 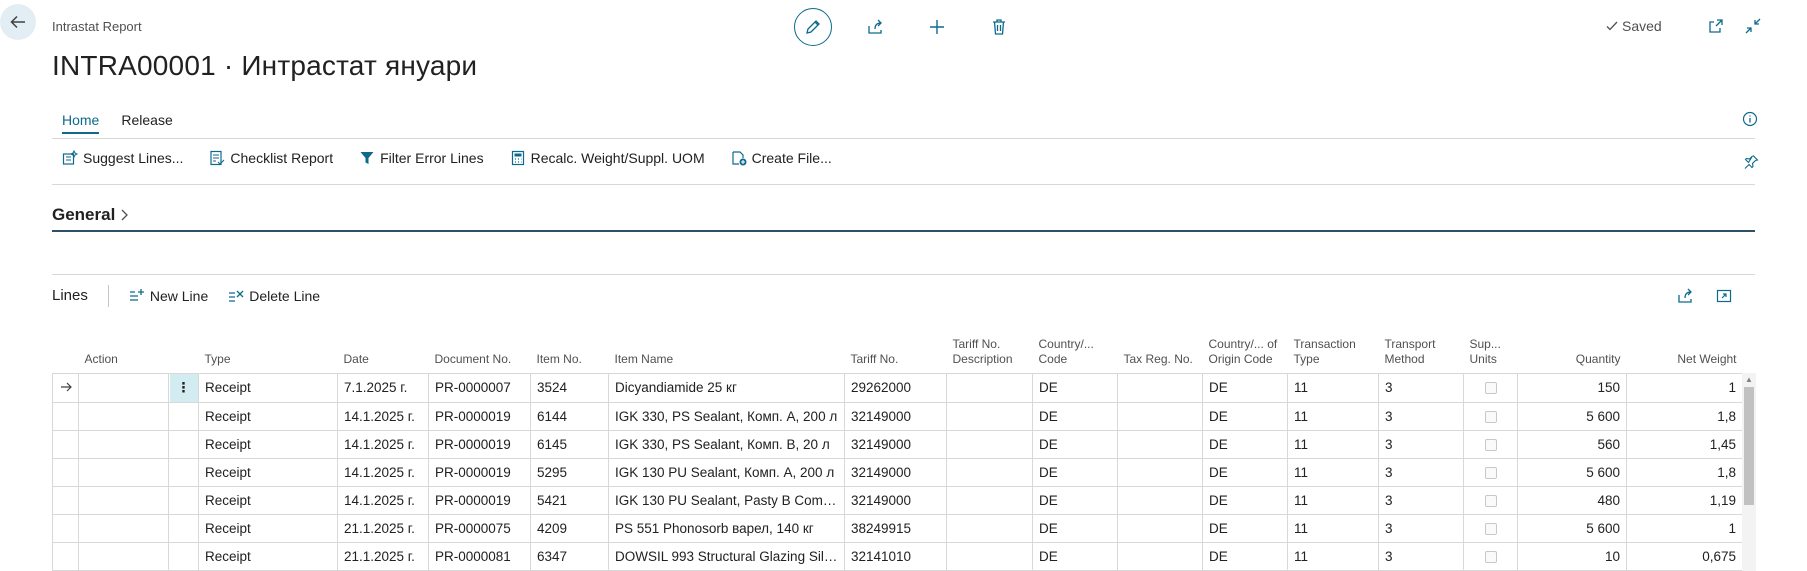 I want to click on col-net-weight: Net Weight, so click(x=1685, y=344).